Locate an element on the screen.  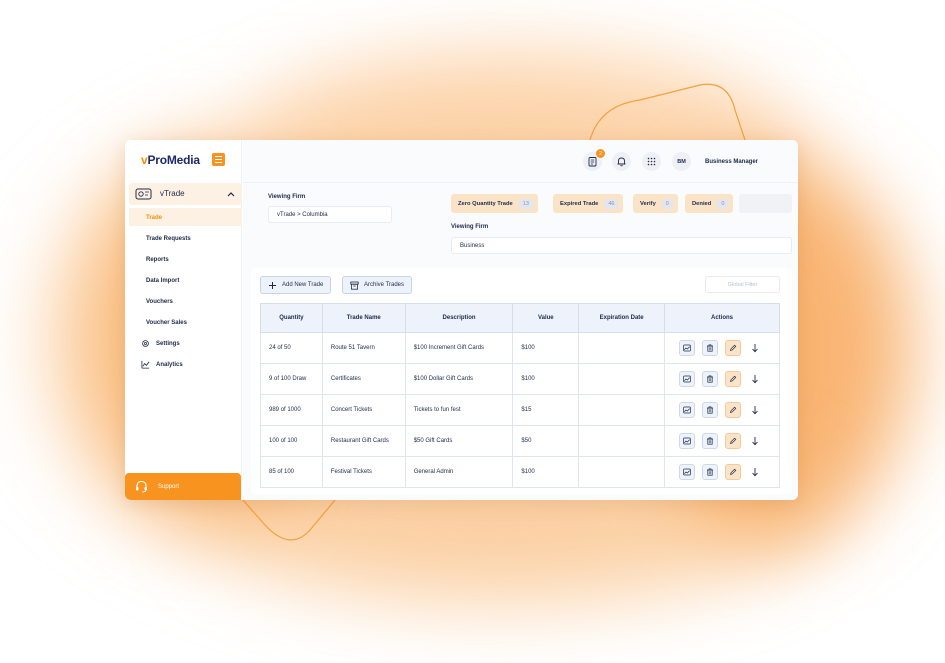
cell-quantity: 989 of 1000 is located at coordinates (291, 410).